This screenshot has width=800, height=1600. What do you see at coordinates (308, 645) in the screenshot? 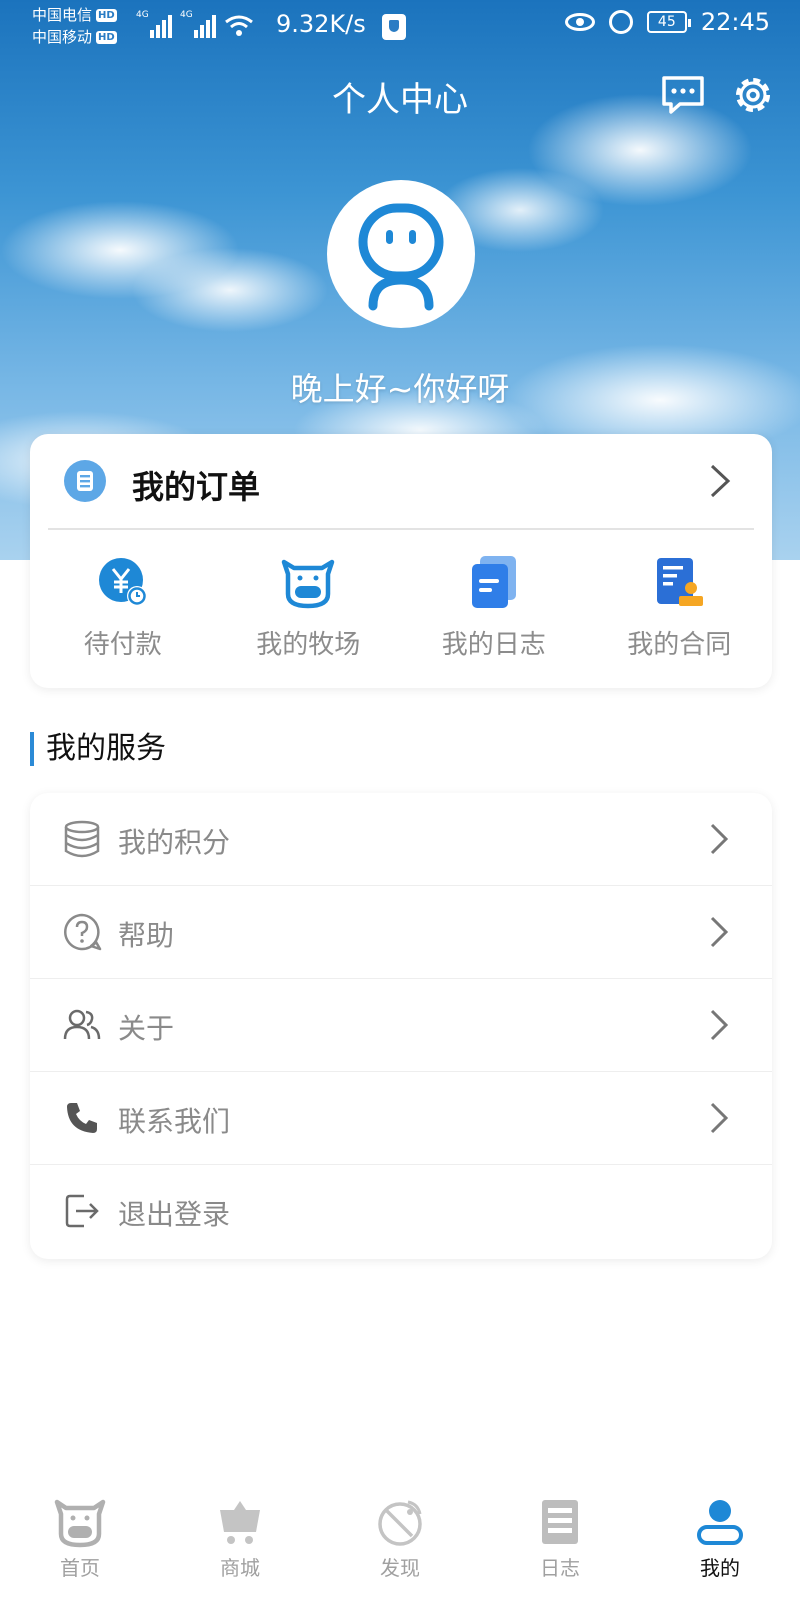
I see `order-item-label: 我的牧场` at bounding box center [308, 645].